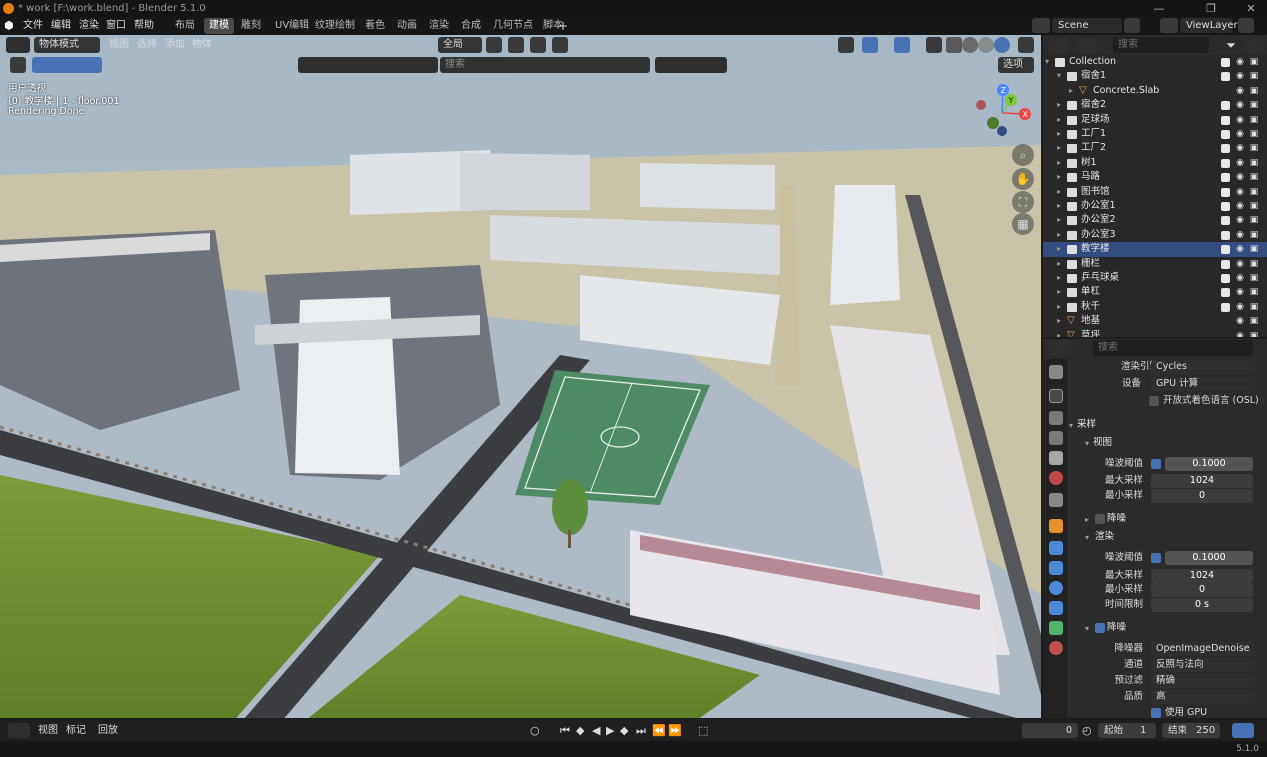 The image size is (1267, 757). I want to click on denoiser-dropdown: OpenImageDenoise, so click(1203, 649).